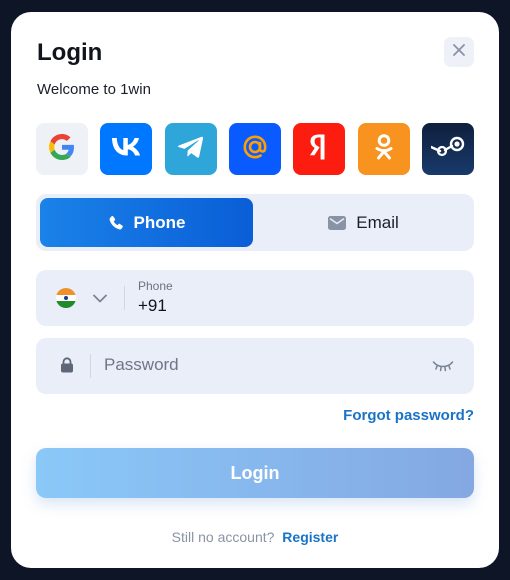 This screenshot has width=510, height=580. I want to click on vk-icon, so click(126, 149).